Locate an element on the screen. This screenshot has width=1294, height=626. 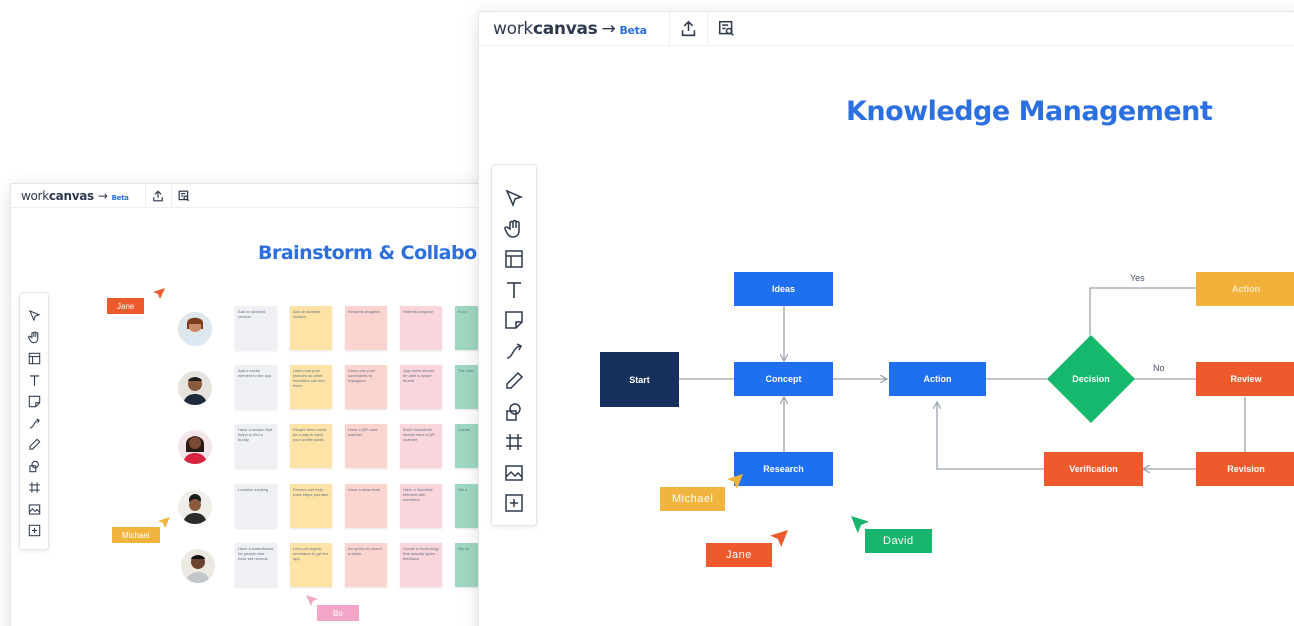
shapes-icon is located at coordinates (33, 466).